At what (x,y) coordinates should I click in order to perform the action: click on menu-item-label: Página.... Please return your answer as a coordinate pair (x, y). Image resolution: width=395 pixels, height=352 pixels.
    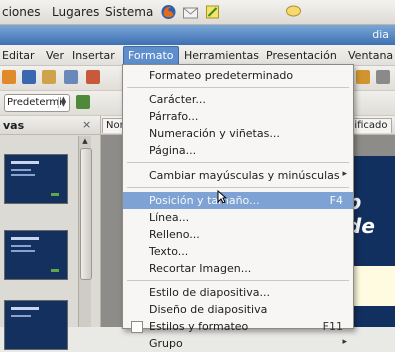
    Looking at the image, I should click on (173, 150).